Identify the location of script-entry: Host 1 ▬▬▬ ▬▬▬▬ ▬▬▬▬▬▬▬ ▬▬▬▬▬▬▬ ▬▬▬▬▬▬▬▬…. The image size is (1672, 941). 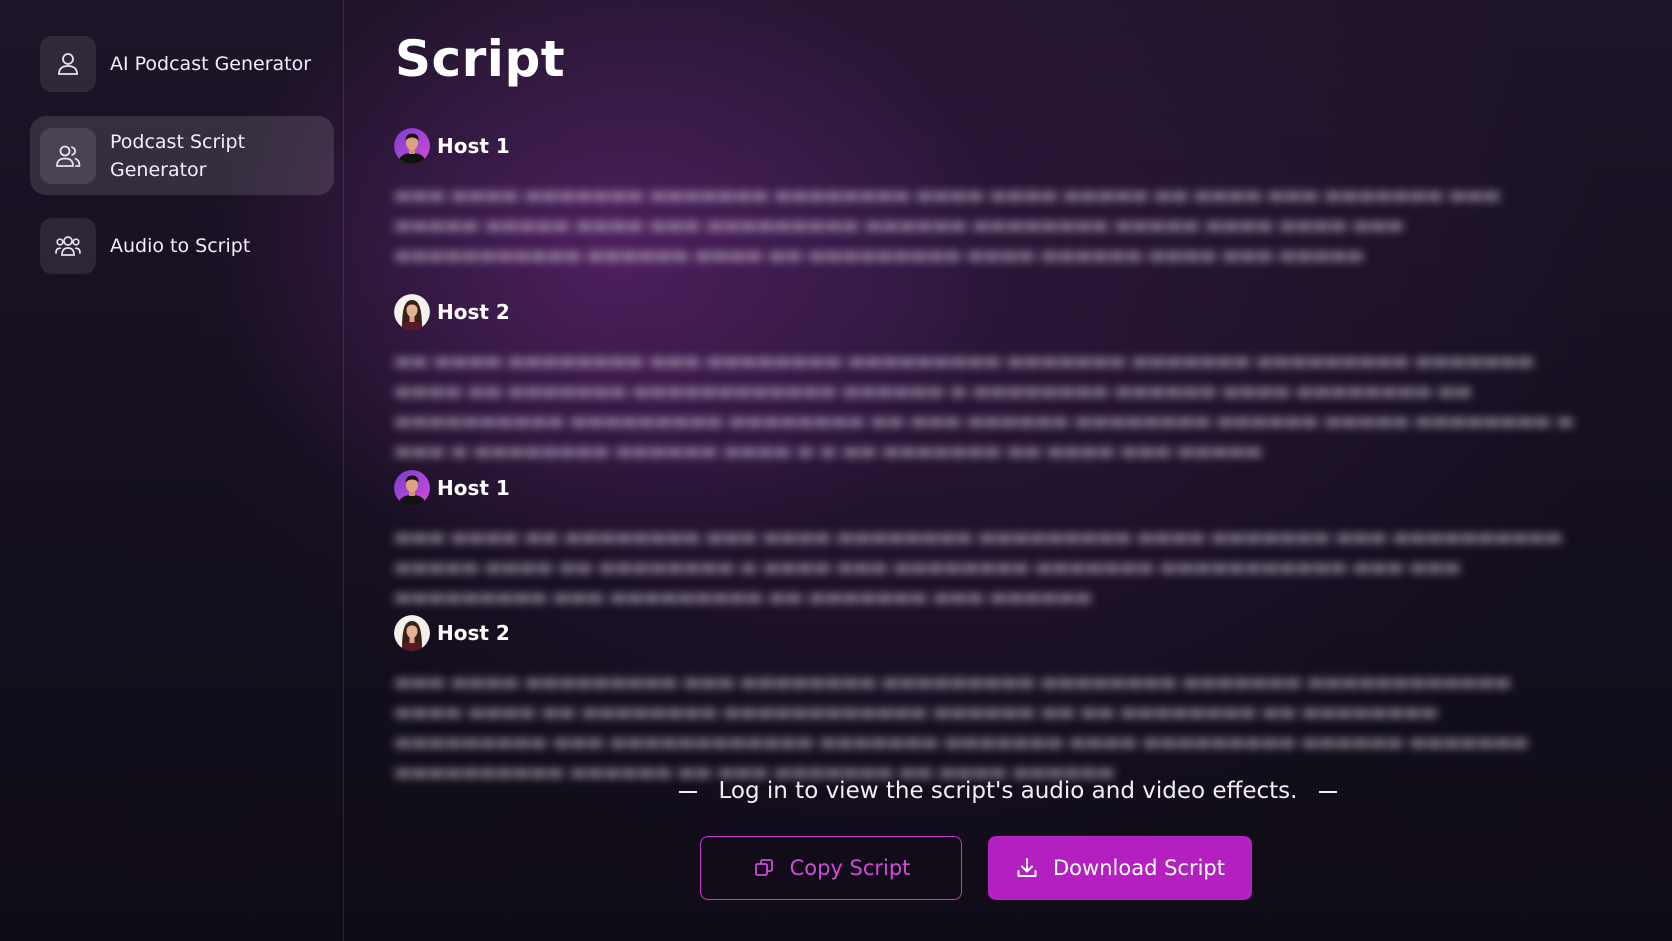
(994, 199).